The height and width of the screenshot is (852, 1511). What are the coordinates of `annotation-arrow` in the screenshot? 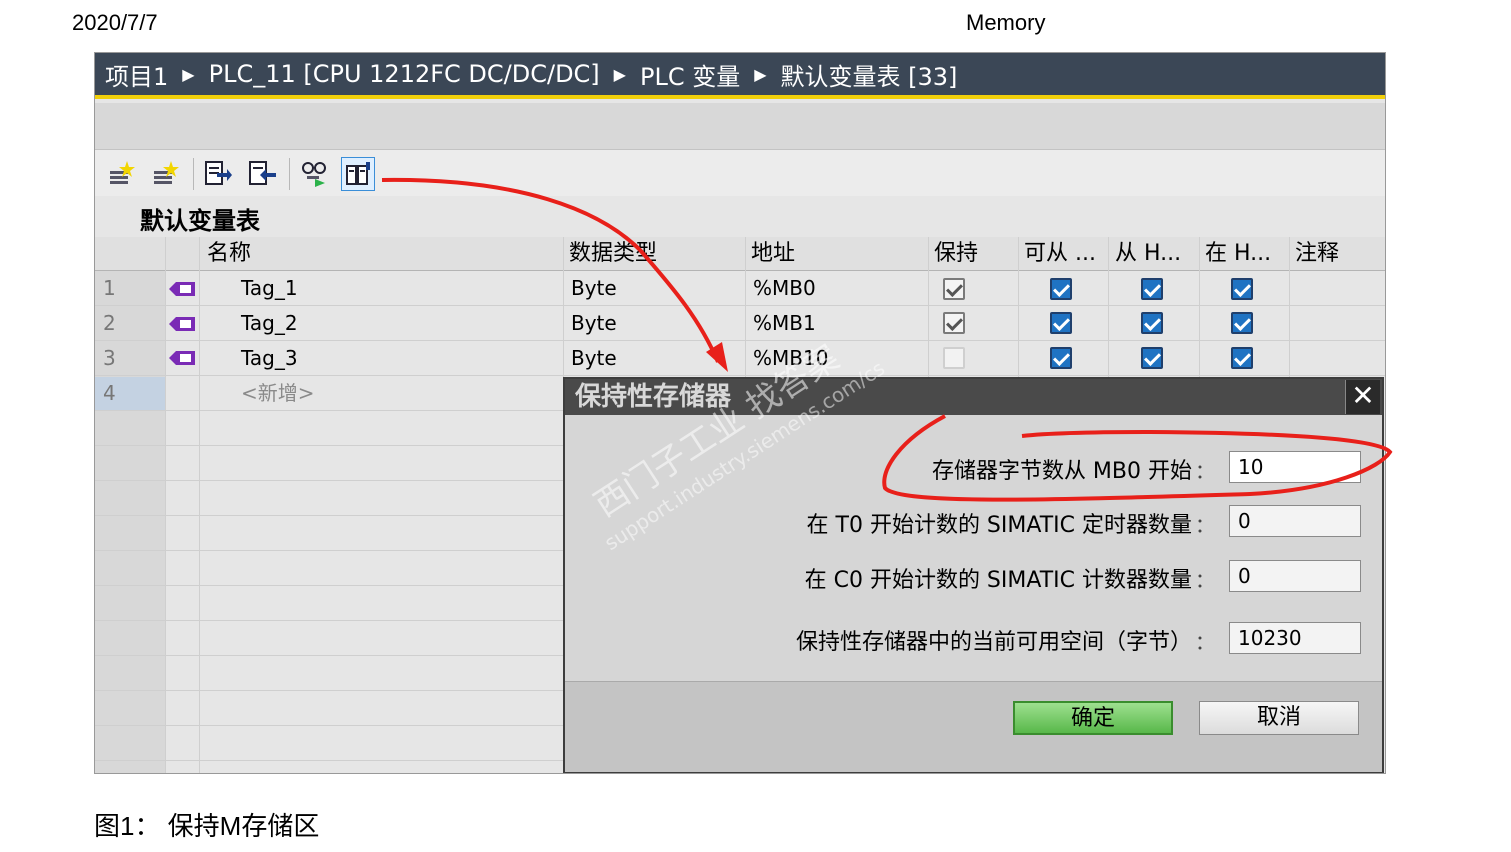 It's located at (550, 270).